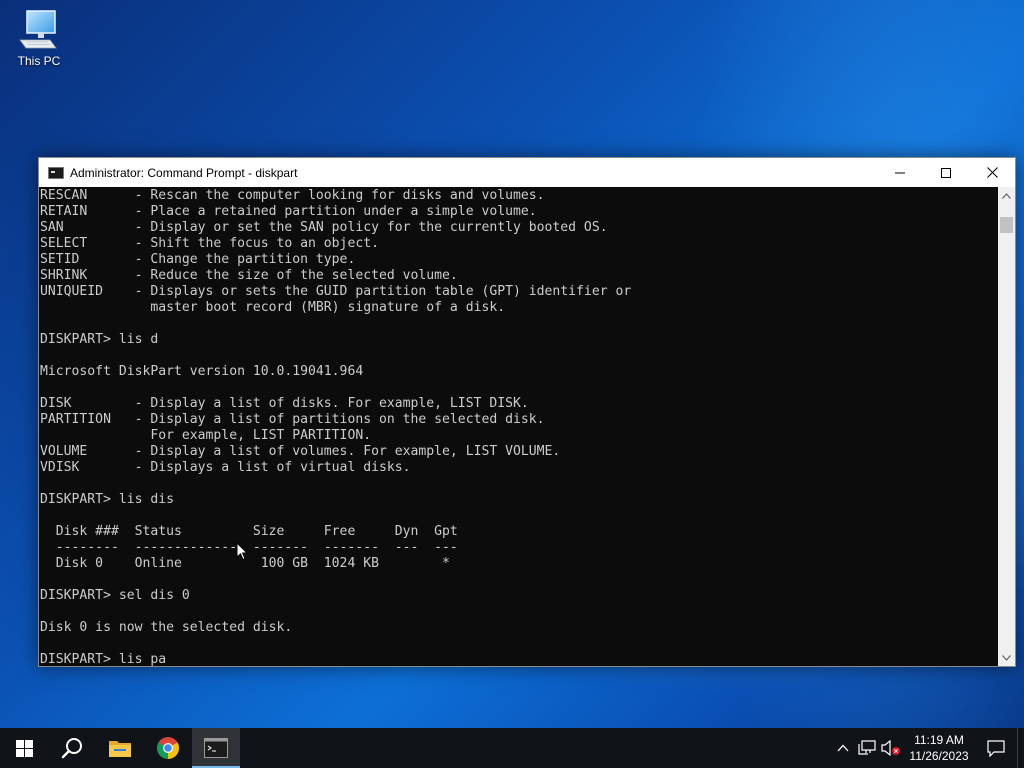 The image size is (1024, 768). I want to click on folder-icon, so click(120, 749).